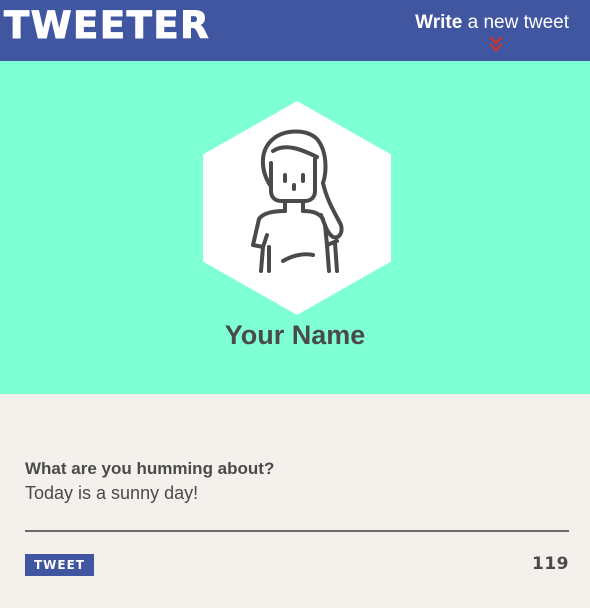 This screenshot has height=608, width=590. I want to click on woman-avatar-icon, so click(297, 201).